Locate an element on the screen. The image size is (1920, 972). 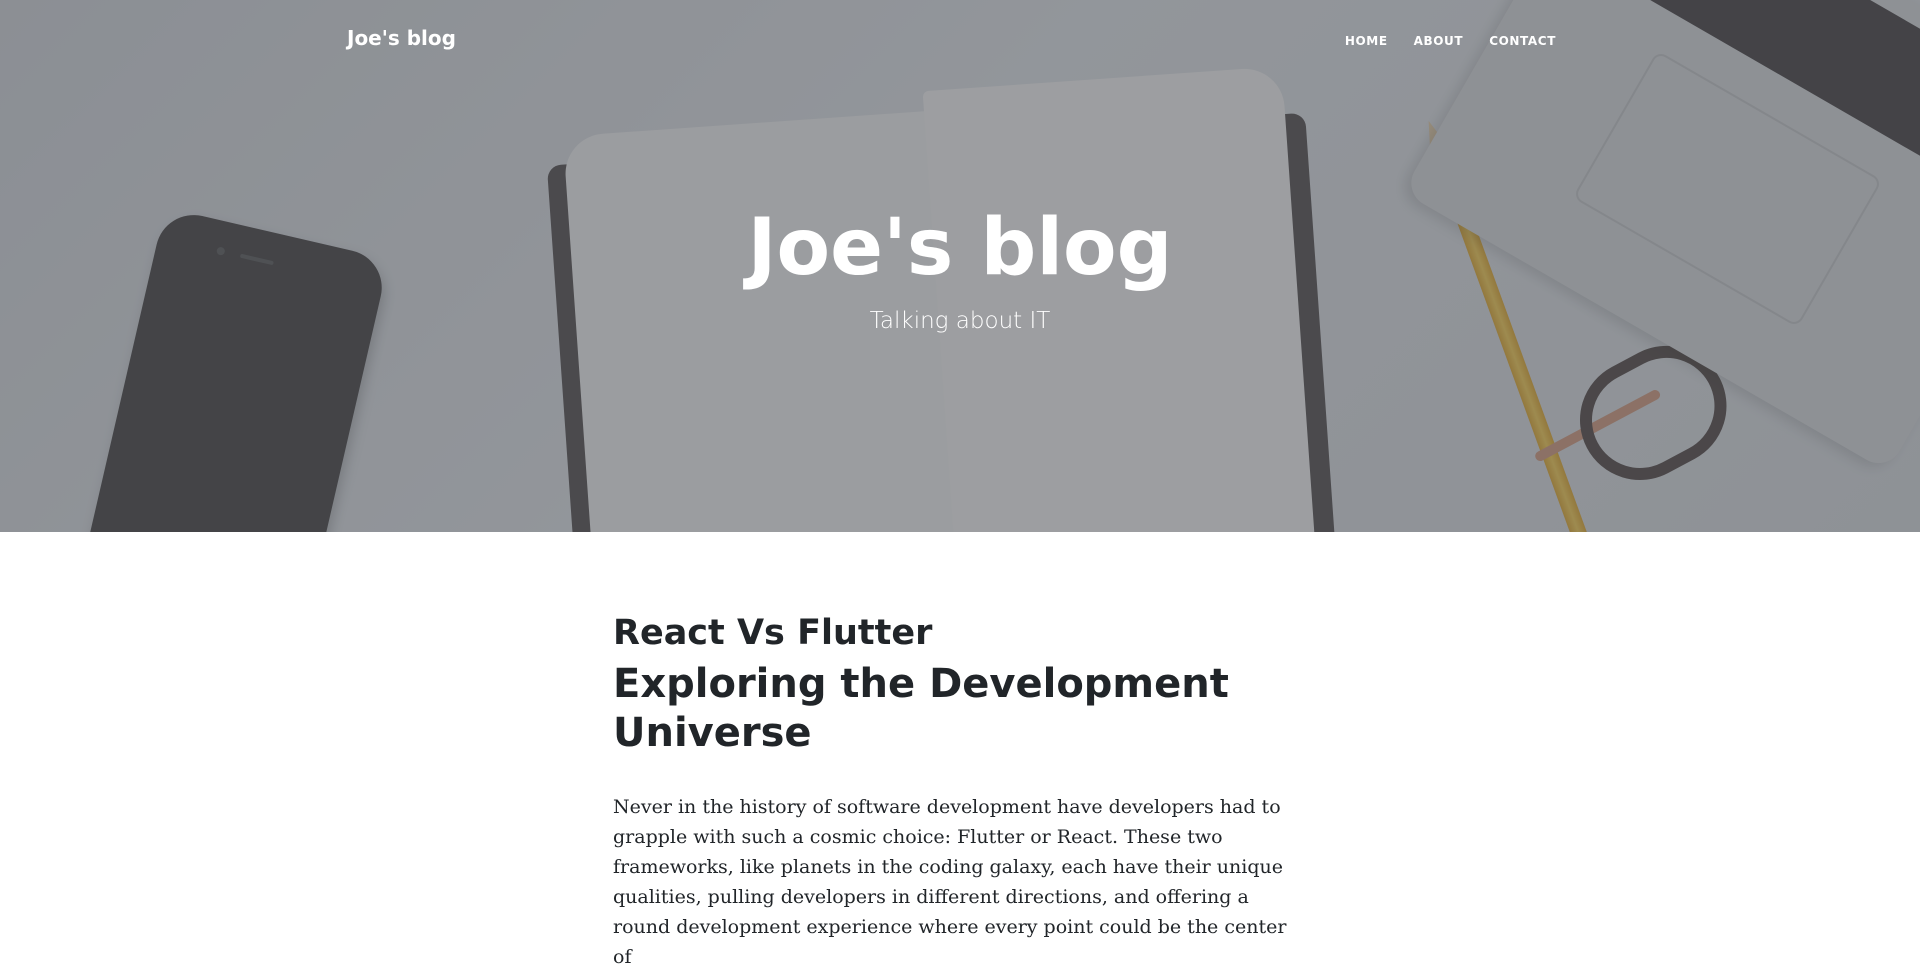
brand-link: Joe's blog is located at coordinates (401, 38).